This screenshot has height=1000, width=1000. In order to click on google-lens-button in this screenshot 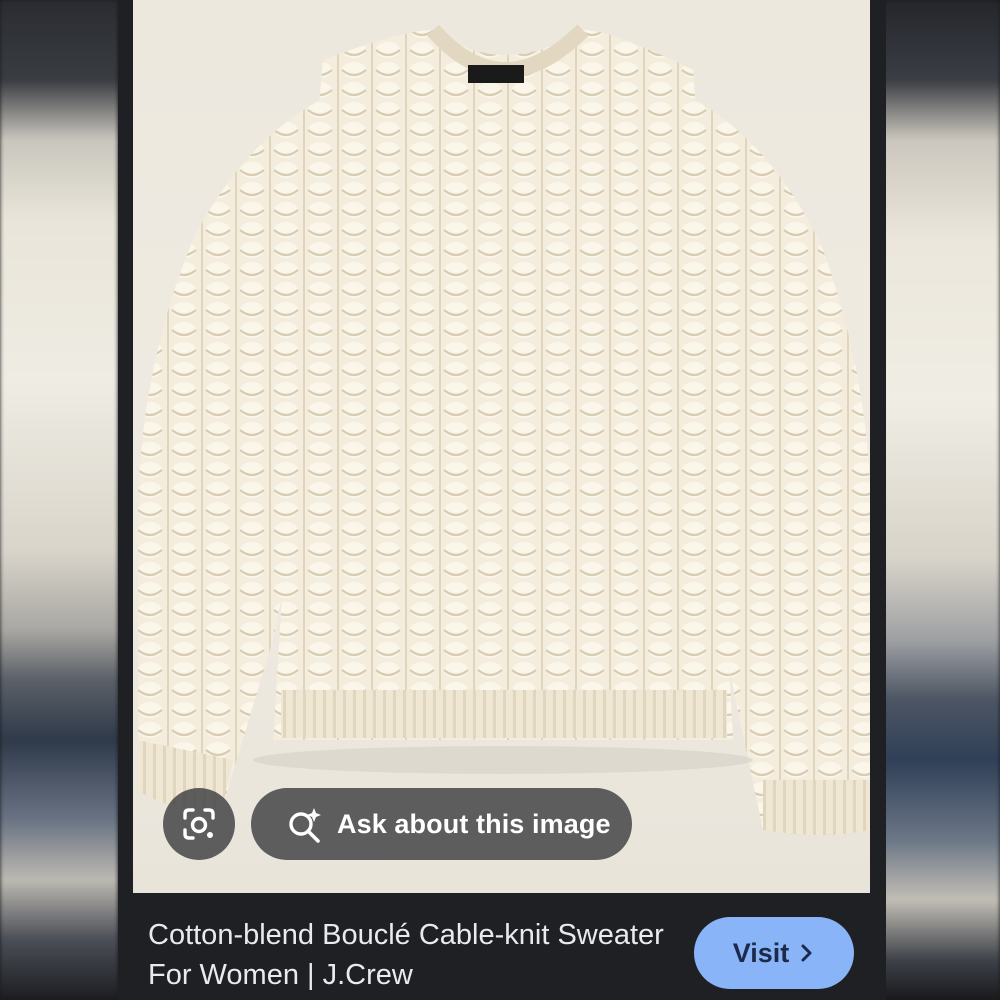, I will do `click(199, 824)`.